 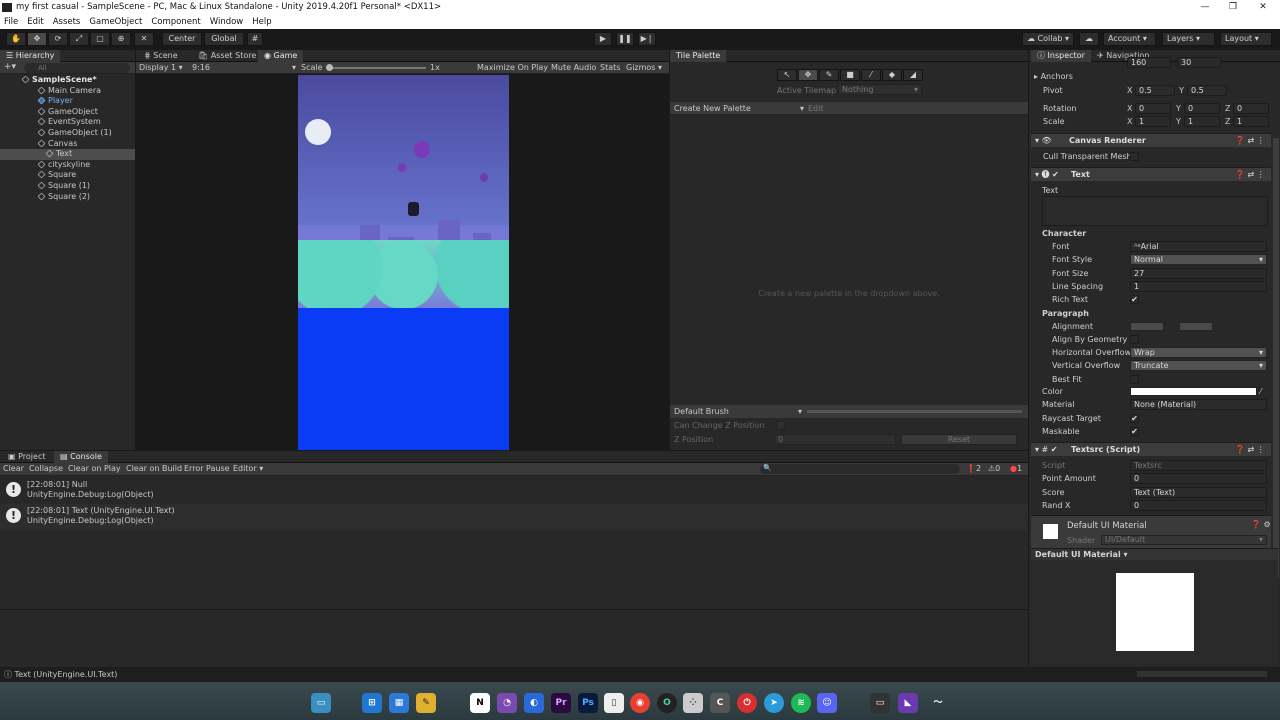 I want to click on start-icon: ⊞, so click(x=372, y=703).